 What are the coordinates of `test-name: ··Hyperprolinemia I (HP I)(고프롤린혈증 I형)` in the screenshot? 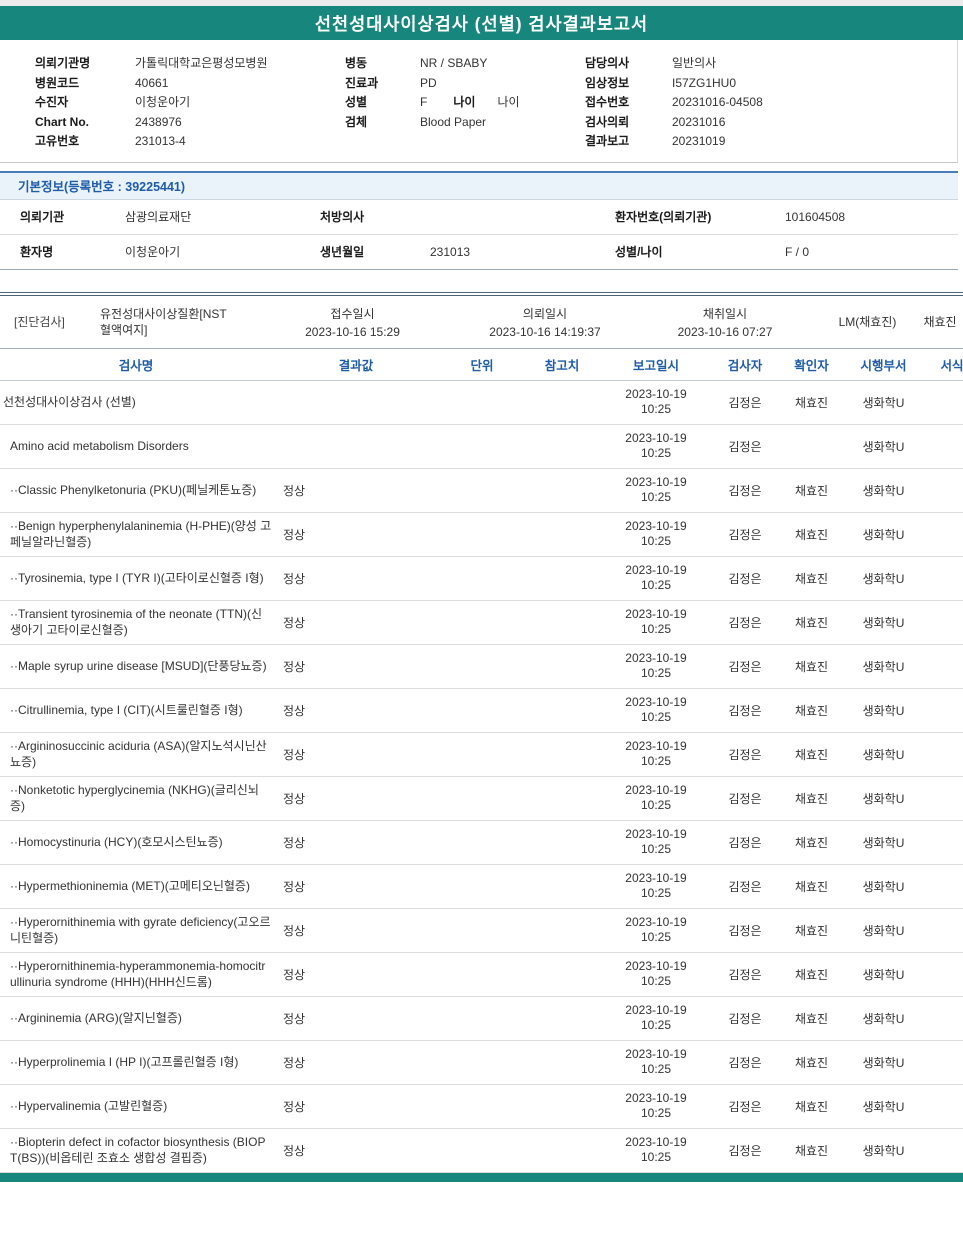 It's located at (124, 1062).